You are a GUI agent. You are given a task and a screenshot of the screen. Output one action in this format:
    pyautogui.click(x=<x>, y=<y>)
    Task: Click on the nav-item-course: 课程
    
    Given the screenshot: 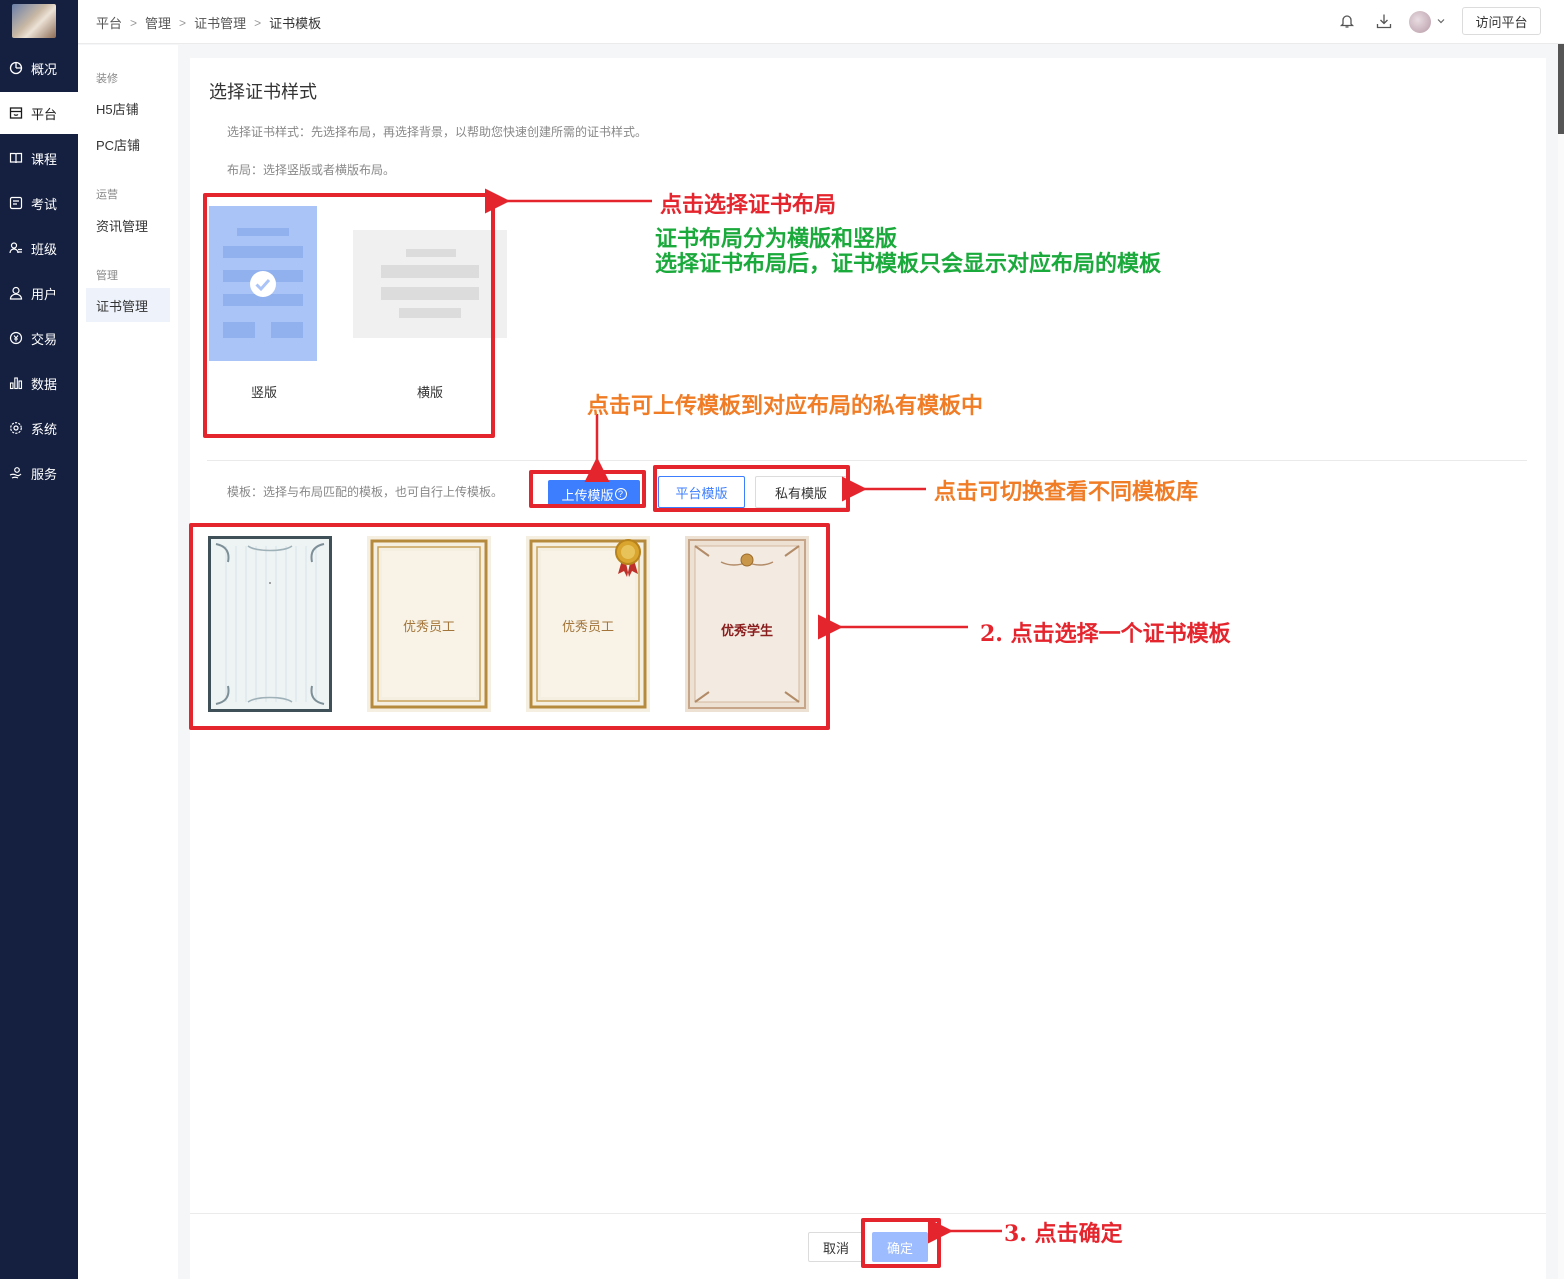 What is the action you would take?
    pyautogui.click(x=39, y=158)
    